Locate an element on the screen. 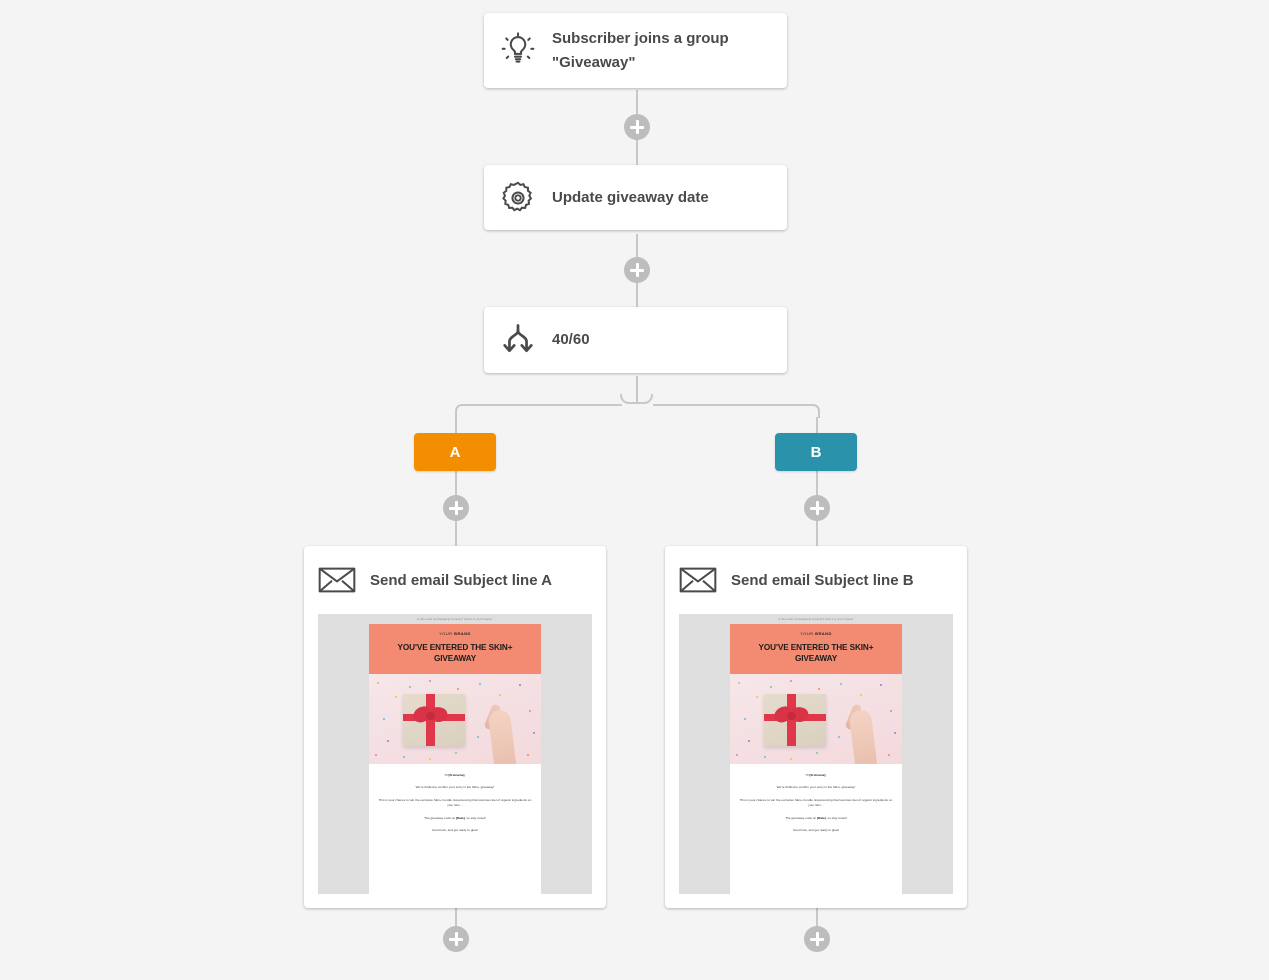 The image size is (1269, 980). add-step-button-after-email-b is located at coordinates (817, 939).